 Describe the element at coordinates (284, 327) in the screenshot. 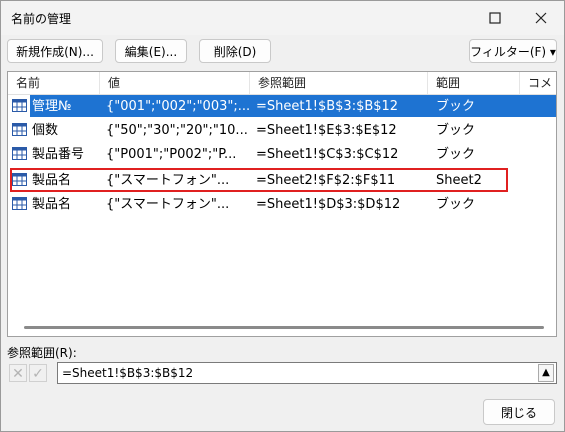

I see `horizontal-scrollbar` at that location.